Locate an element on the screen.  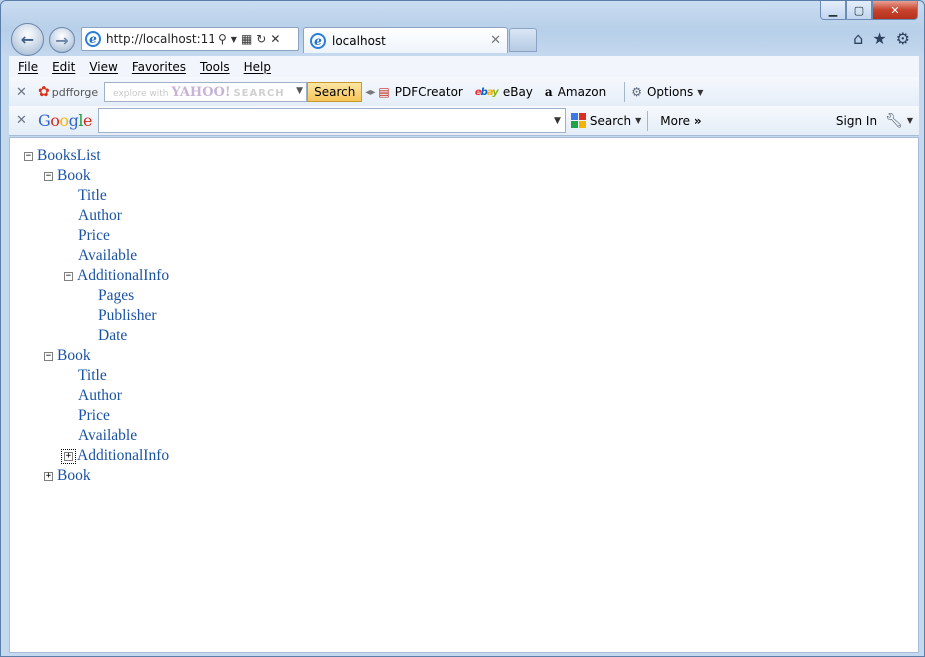
google-search-icon is located at coordinates (578, 120).